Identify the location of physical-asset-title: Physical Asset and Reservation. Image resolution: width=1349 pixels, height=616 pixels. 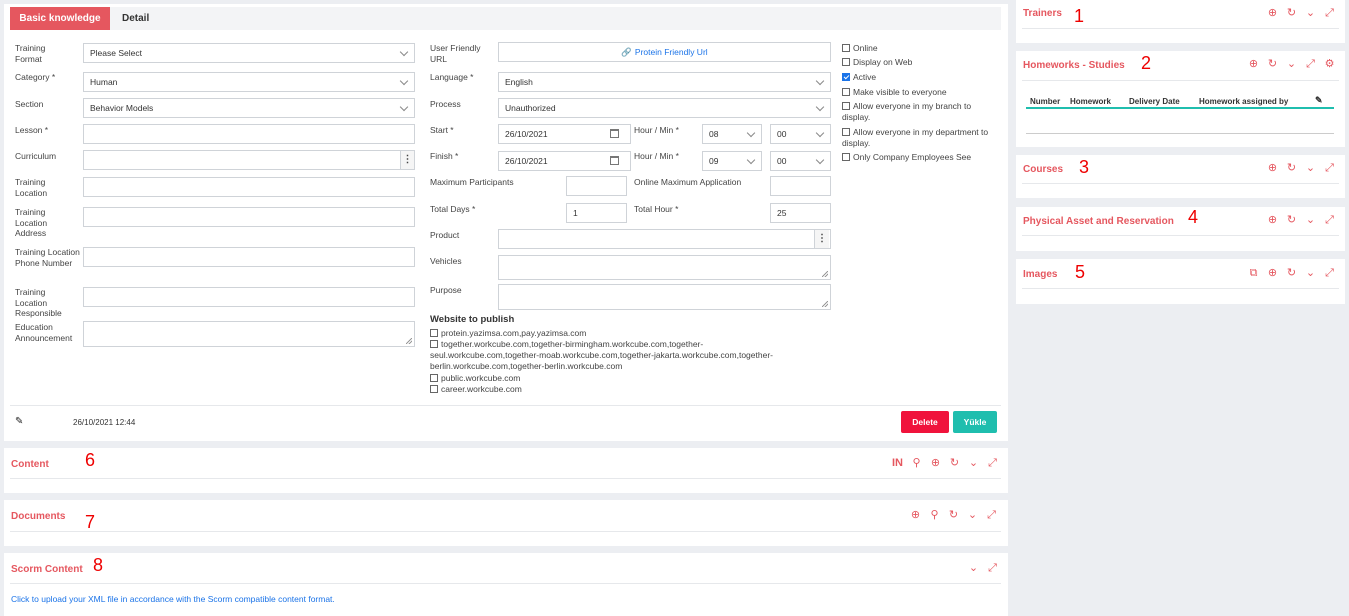
(1098, 221).